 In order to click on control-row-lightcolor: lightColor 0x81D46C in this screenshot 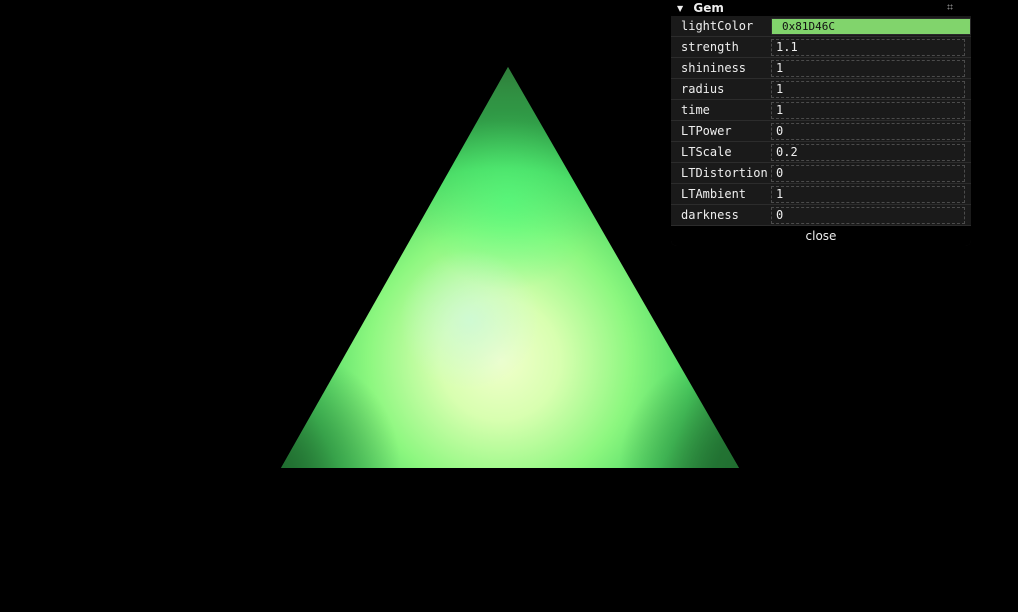, I will do `click(821, 26)`.